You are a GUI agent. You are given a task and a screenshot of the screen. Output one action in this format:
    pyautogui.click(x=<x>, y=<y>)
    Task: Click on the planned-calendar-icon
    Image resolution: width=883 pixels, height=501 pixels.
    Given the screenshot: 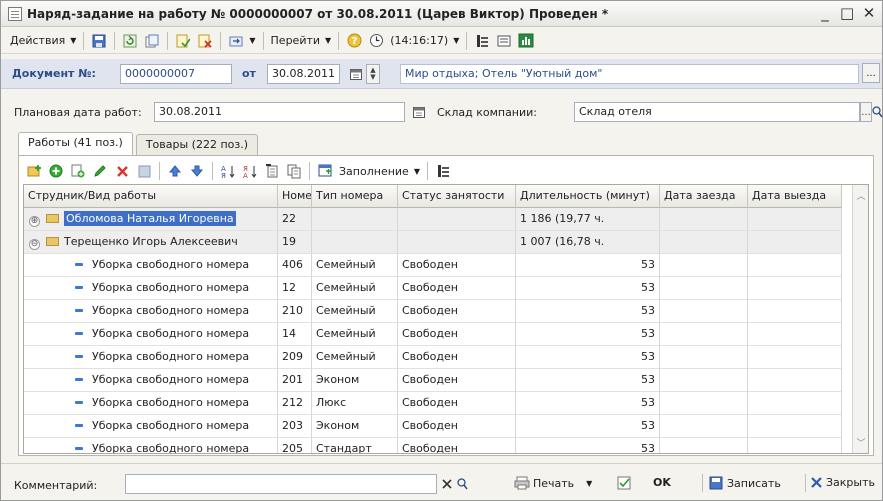 What is the action you would take?
    pyautogui.click(x=419, y=112)
    